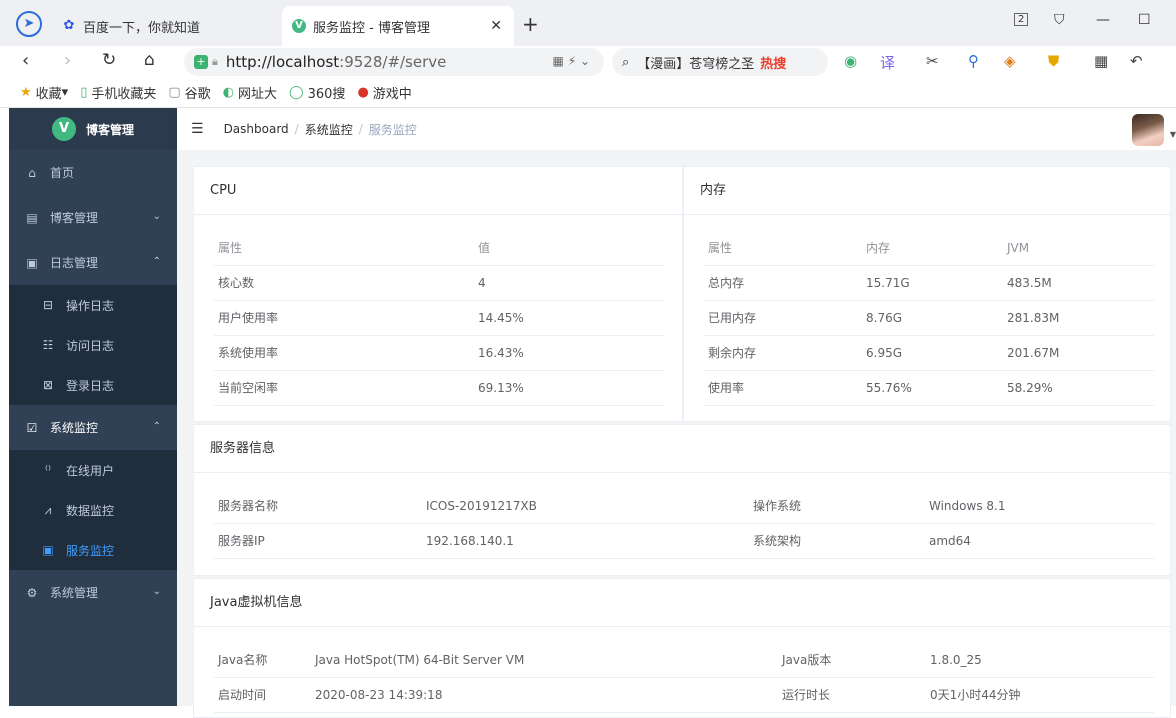  I want to click on breadcrumb-current: 服务监控, so click(392, 129).